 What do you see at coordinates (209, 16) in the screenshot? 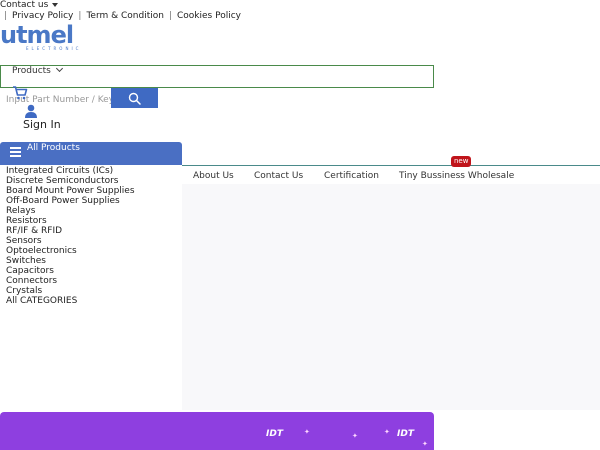
I see `cookies-policy-link: Cookies Policy` at bounding box center [209, 16].